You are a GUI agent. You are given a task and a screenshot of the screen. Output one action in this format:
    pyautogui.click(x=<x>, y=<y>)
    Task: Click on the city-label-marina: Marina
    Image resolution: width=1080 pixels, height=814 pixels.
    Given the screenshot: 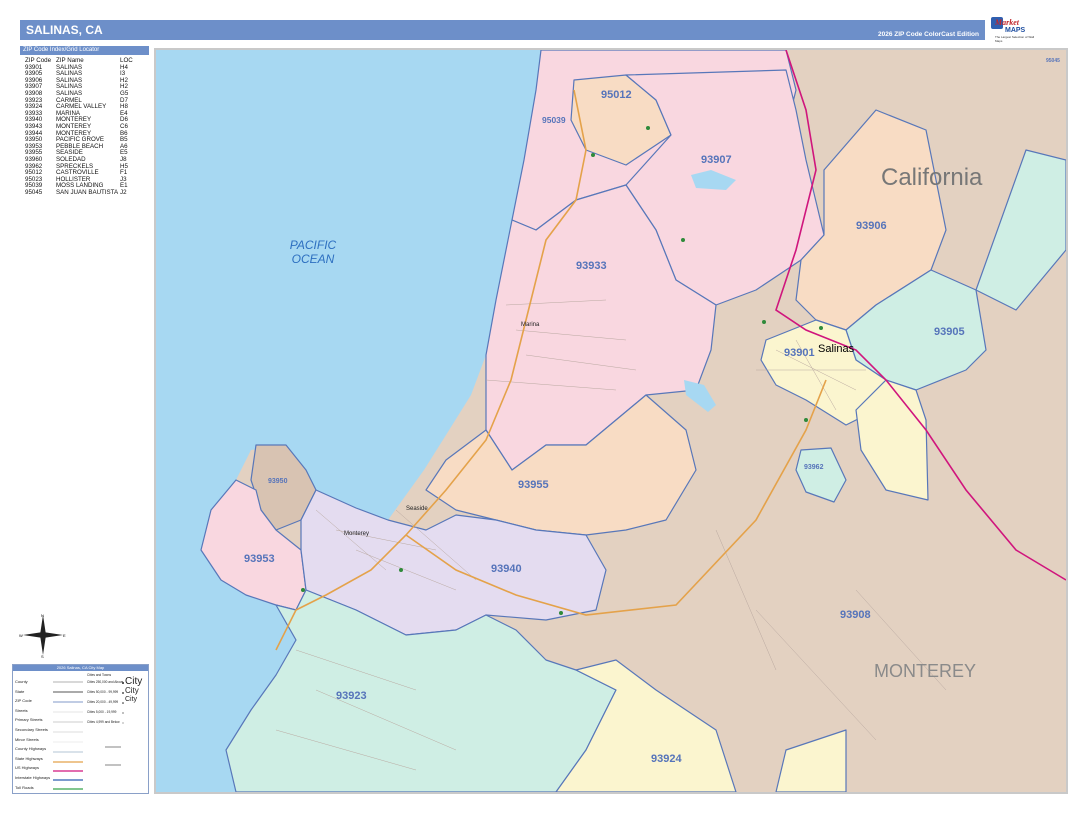 What is the action you would take?
    pyautogui.click(x=530, y=325)
    